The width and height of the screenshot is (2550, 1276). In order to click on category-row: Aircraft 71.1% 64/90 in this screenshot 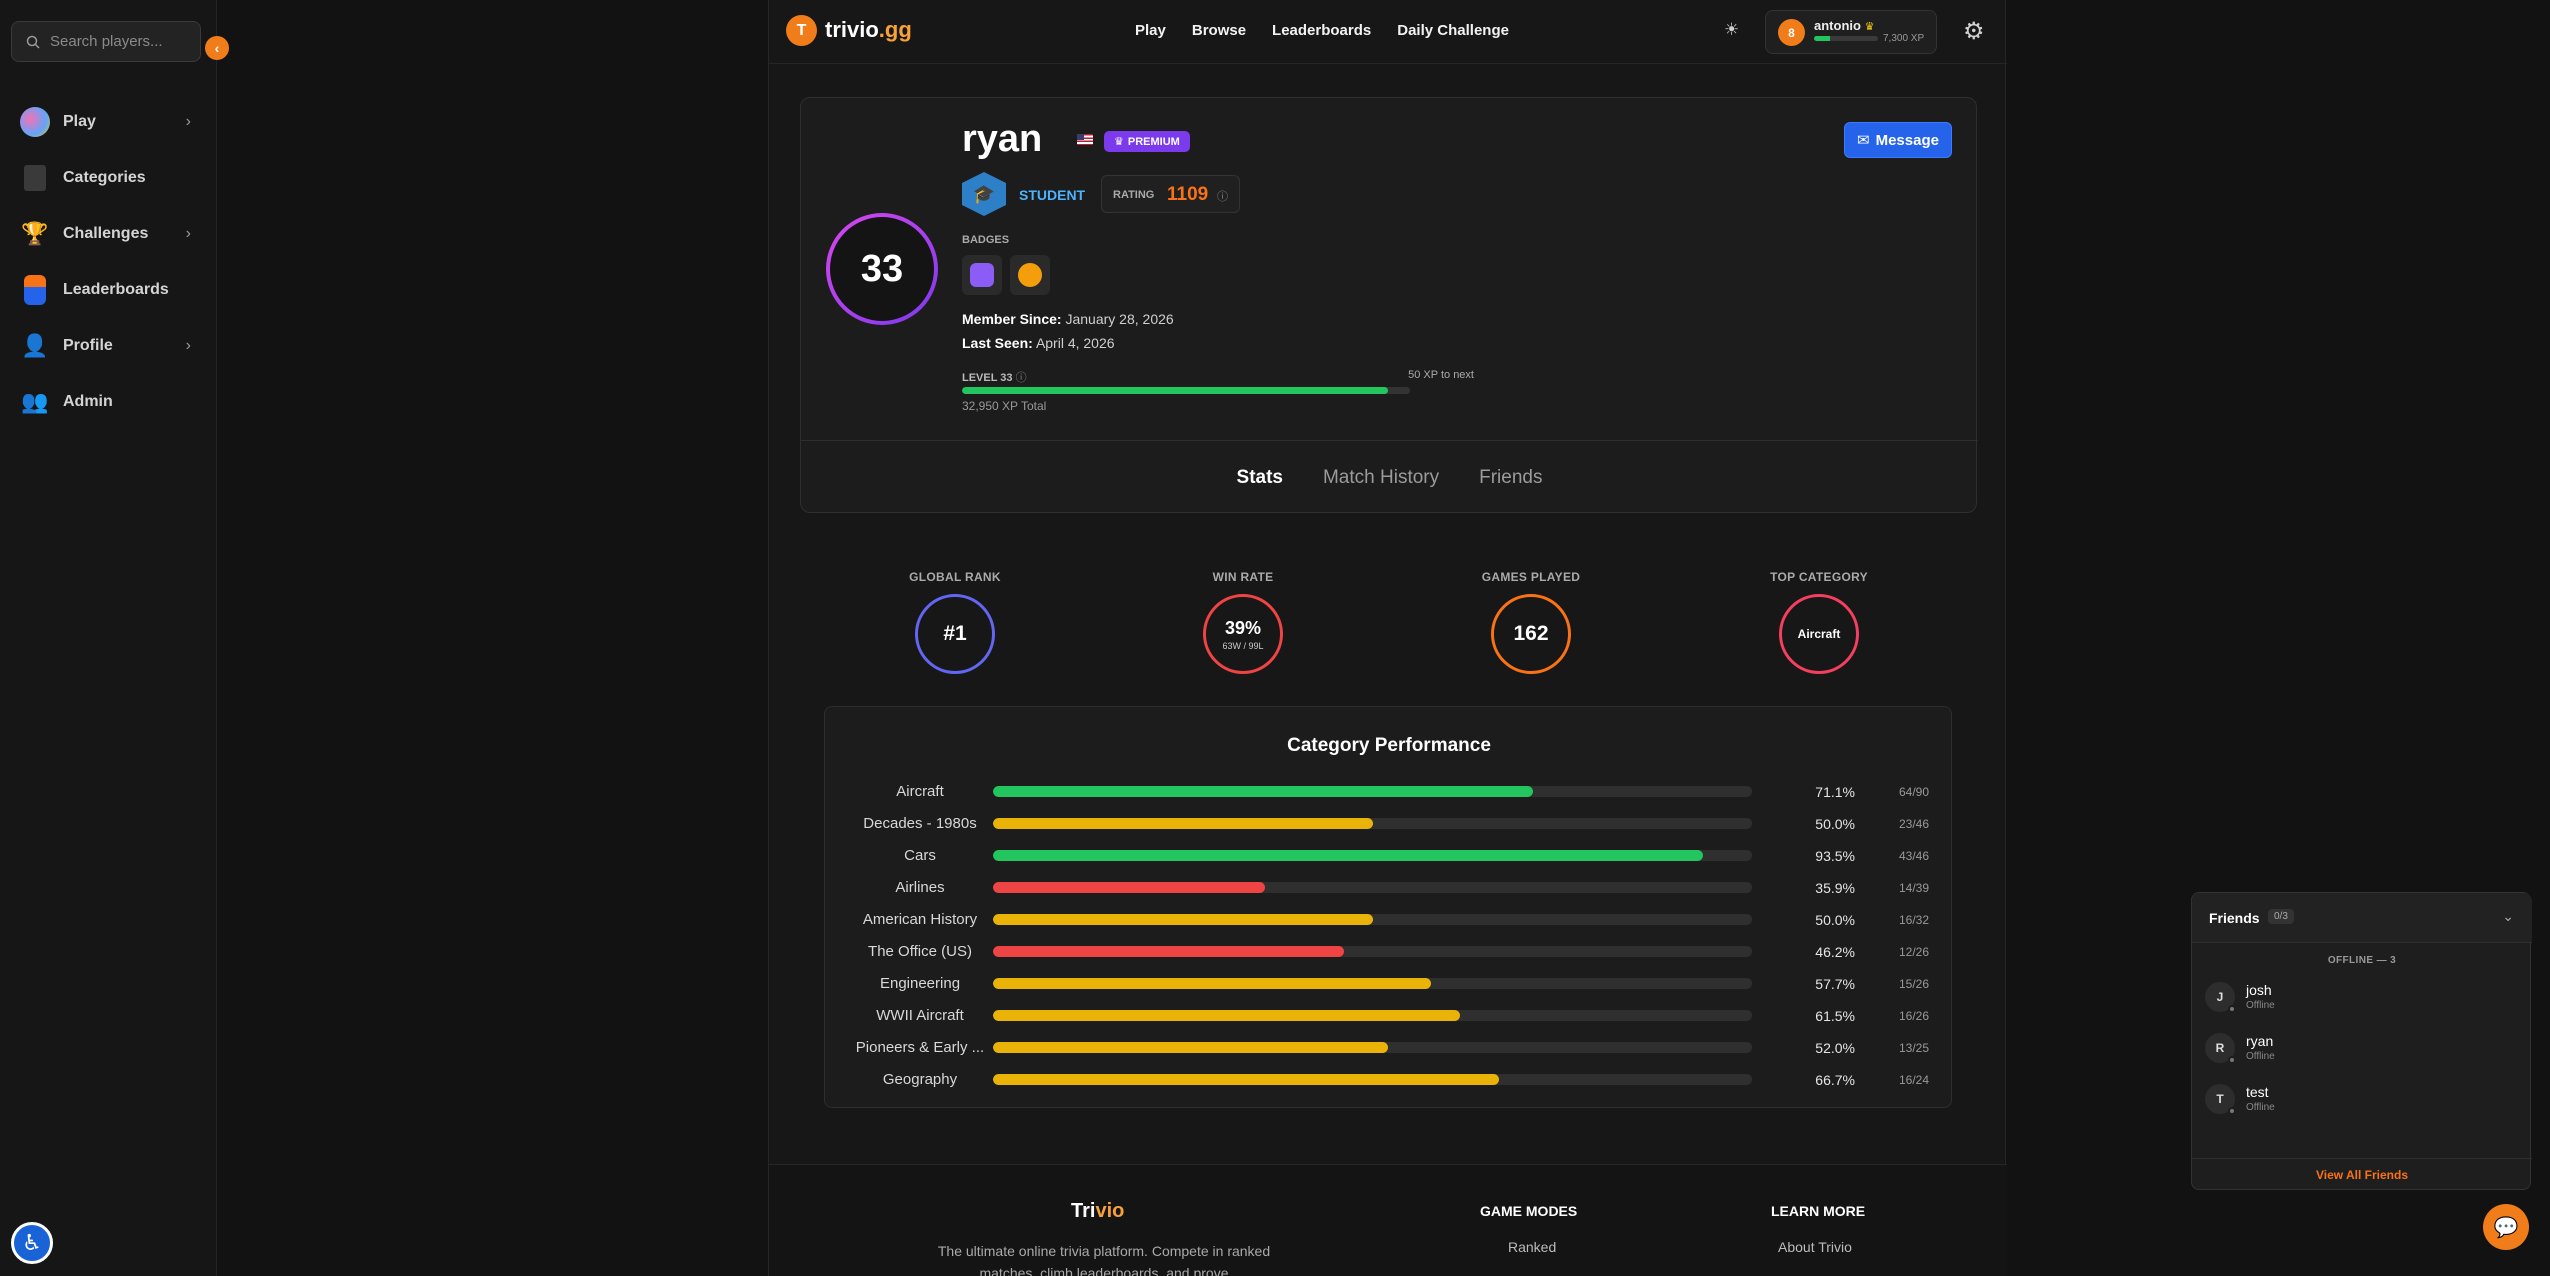, I will do `click(1389, 792)`.